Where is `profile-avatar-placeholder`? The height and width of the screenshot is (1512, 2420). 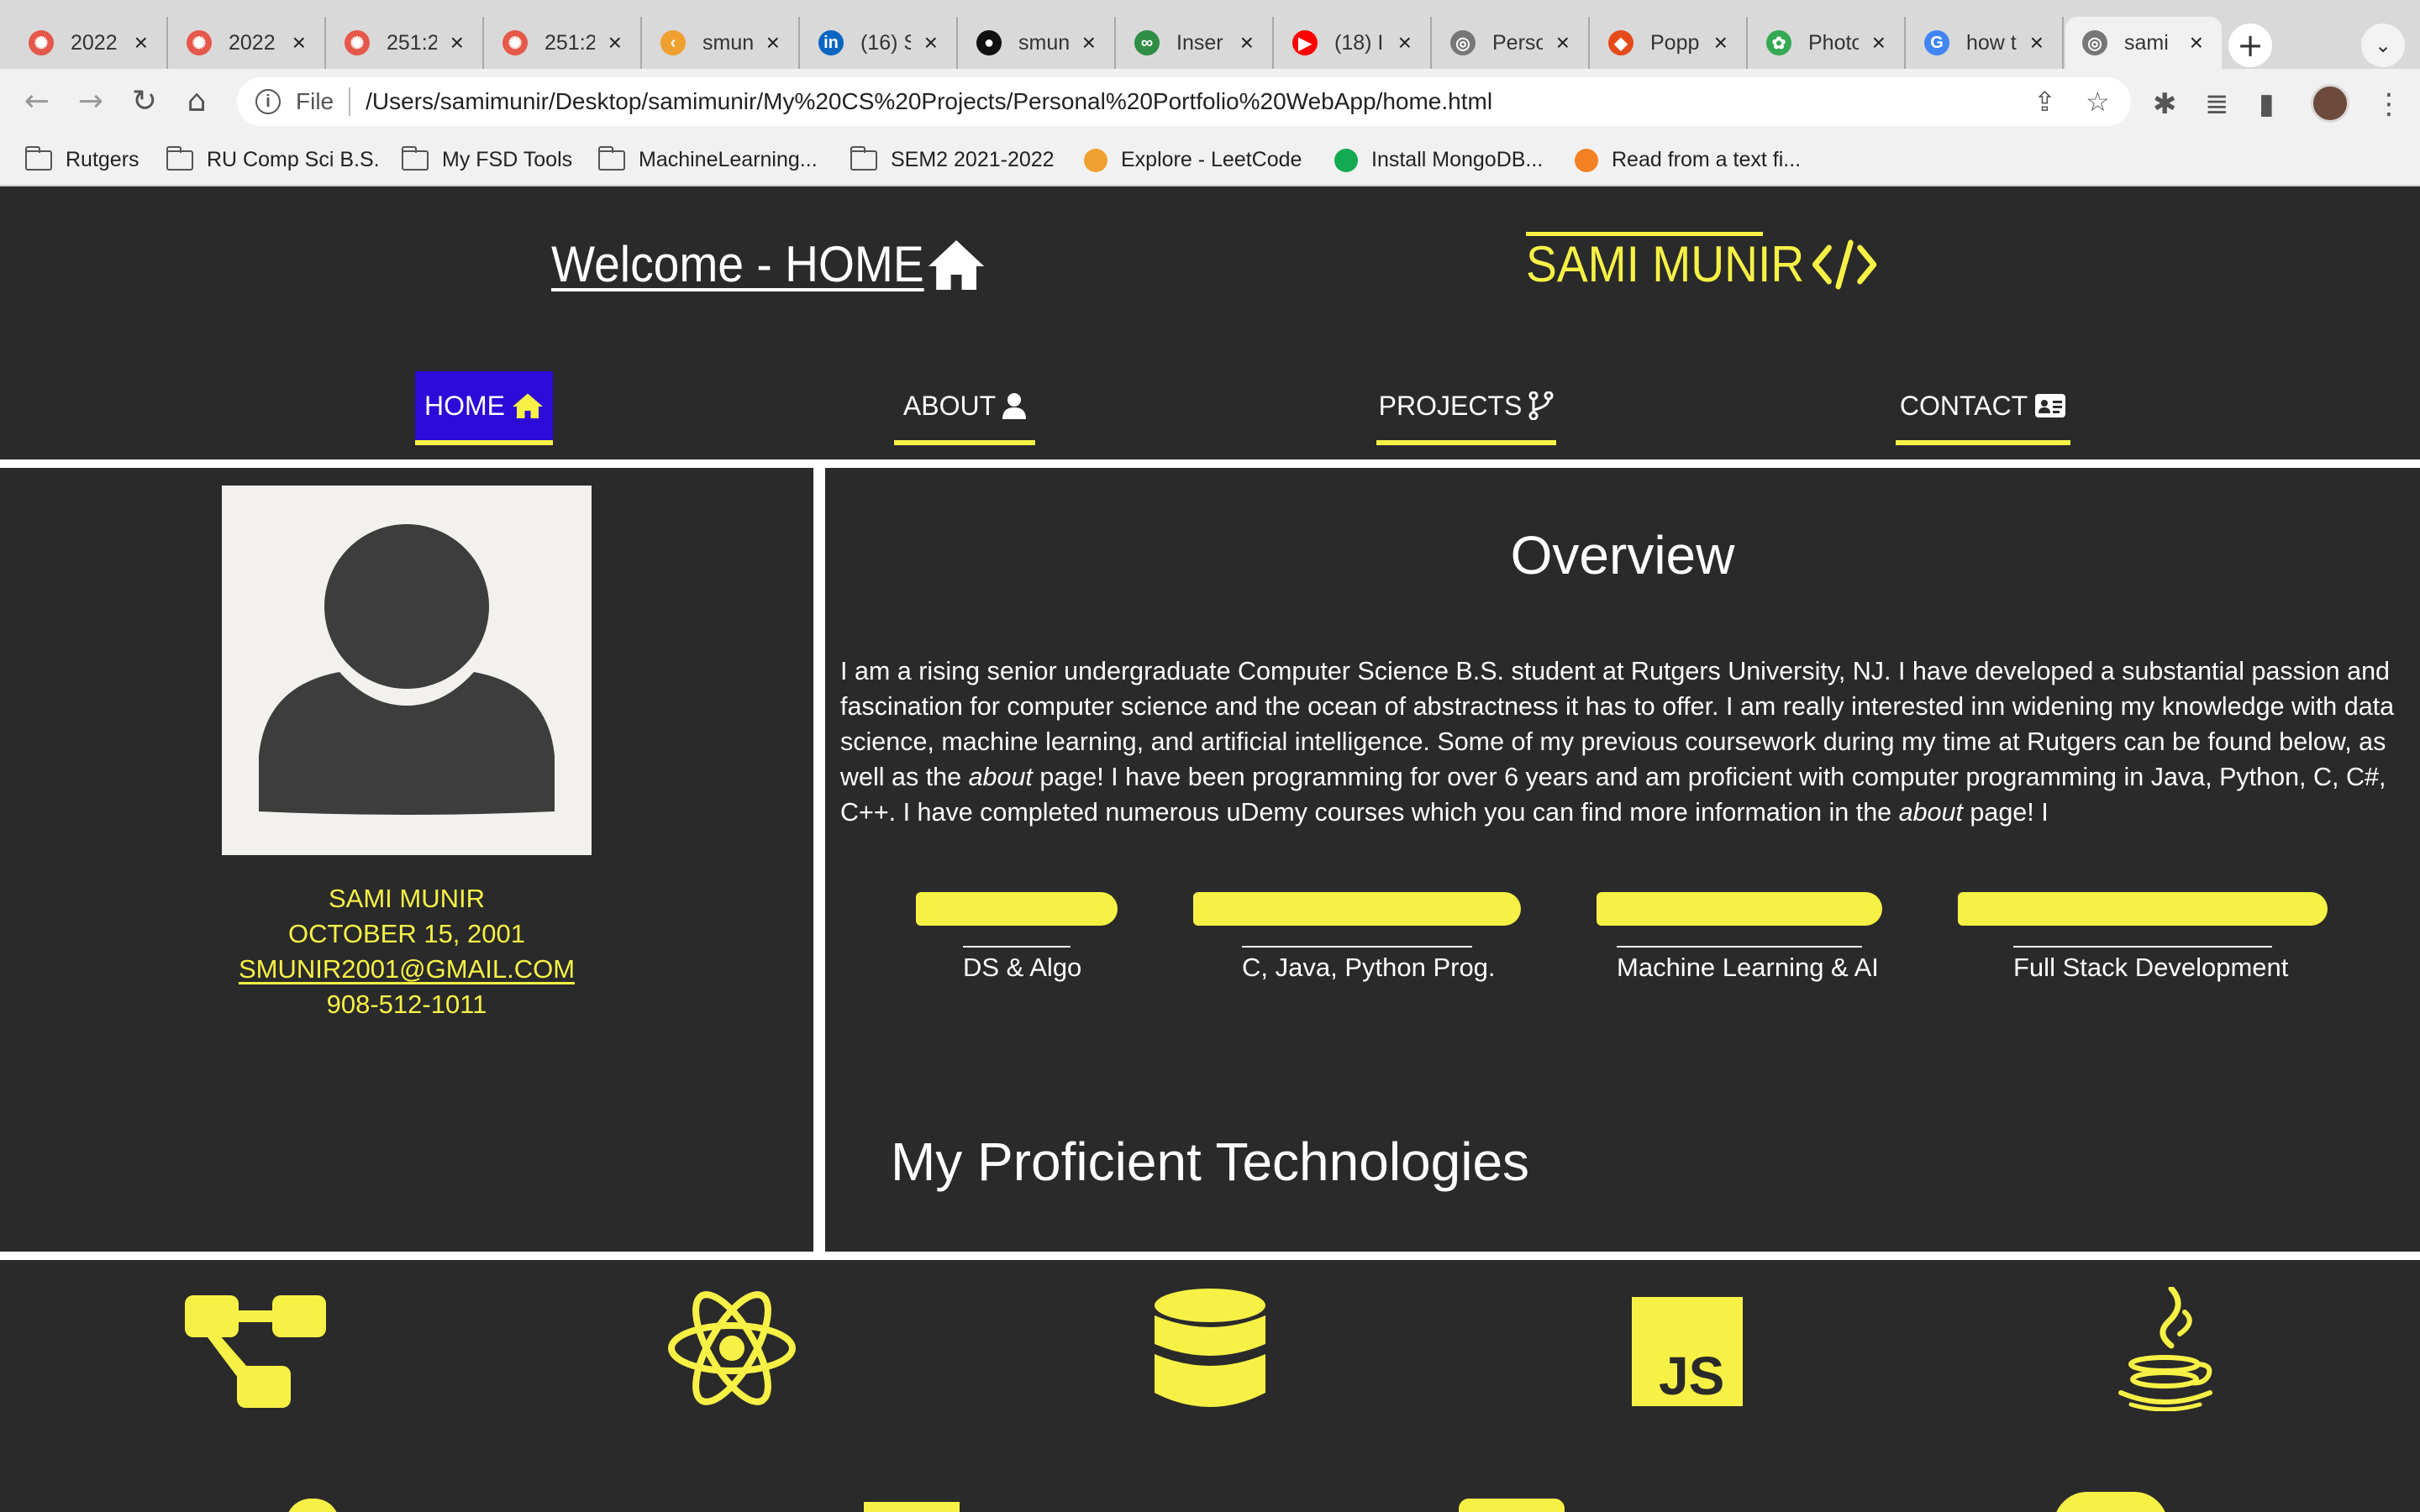 profile-avatar-placeholder is located at coordinates (407, 670).